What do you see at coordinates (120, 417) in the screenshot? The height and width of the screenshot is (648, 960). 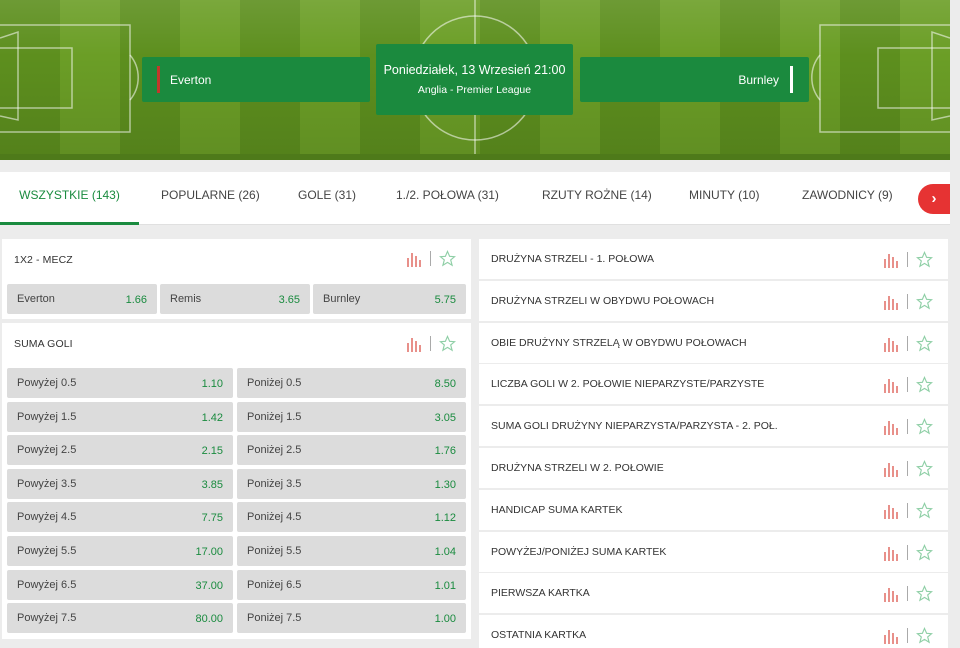 I see `odd-button-over: Powyżej 1.5 1.42` at bounding box center [120, 417].